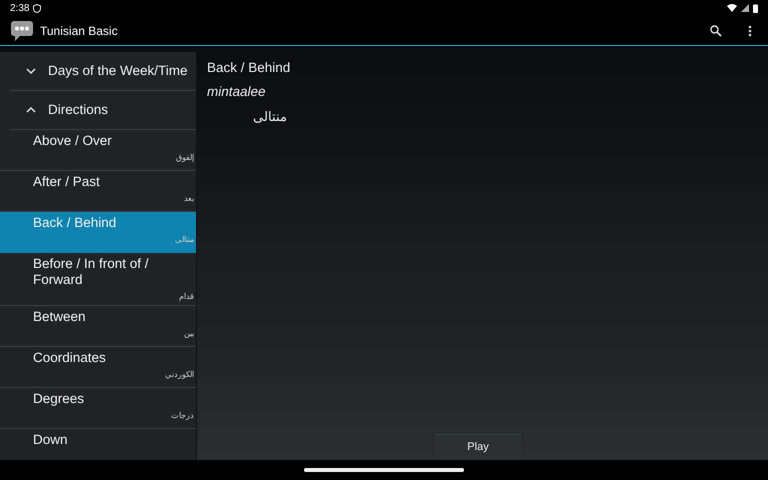 Image resolution: width=768 pixels, height=480 pixels. What do you see at coordinates (732, 8) in the screenshot?
I see `wifi-icon` at bounding box center [732, 8].